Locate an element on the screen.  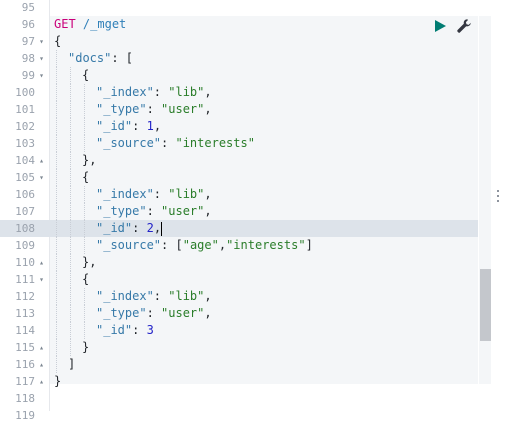
line-number: 107 is located at coordinates (25, 211).